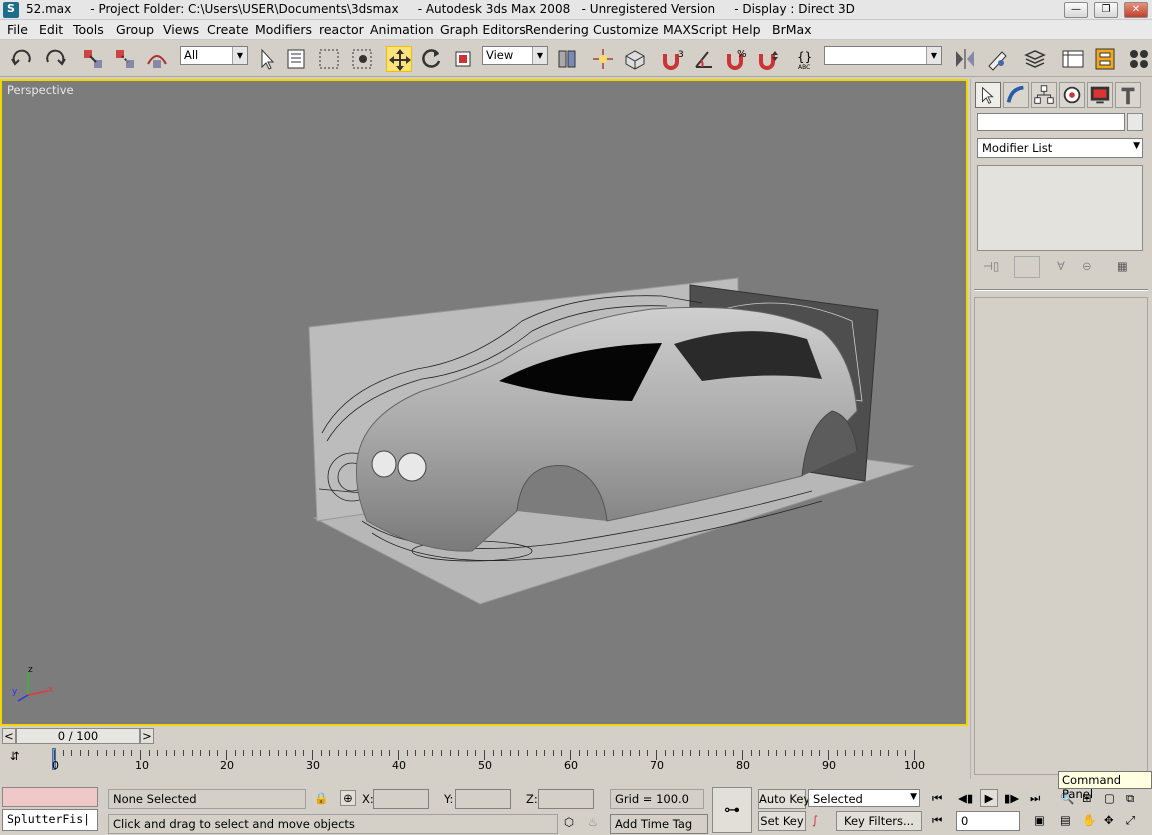  I want to click on maximize-viewport-icon: ⤢, so click(1130, 820).